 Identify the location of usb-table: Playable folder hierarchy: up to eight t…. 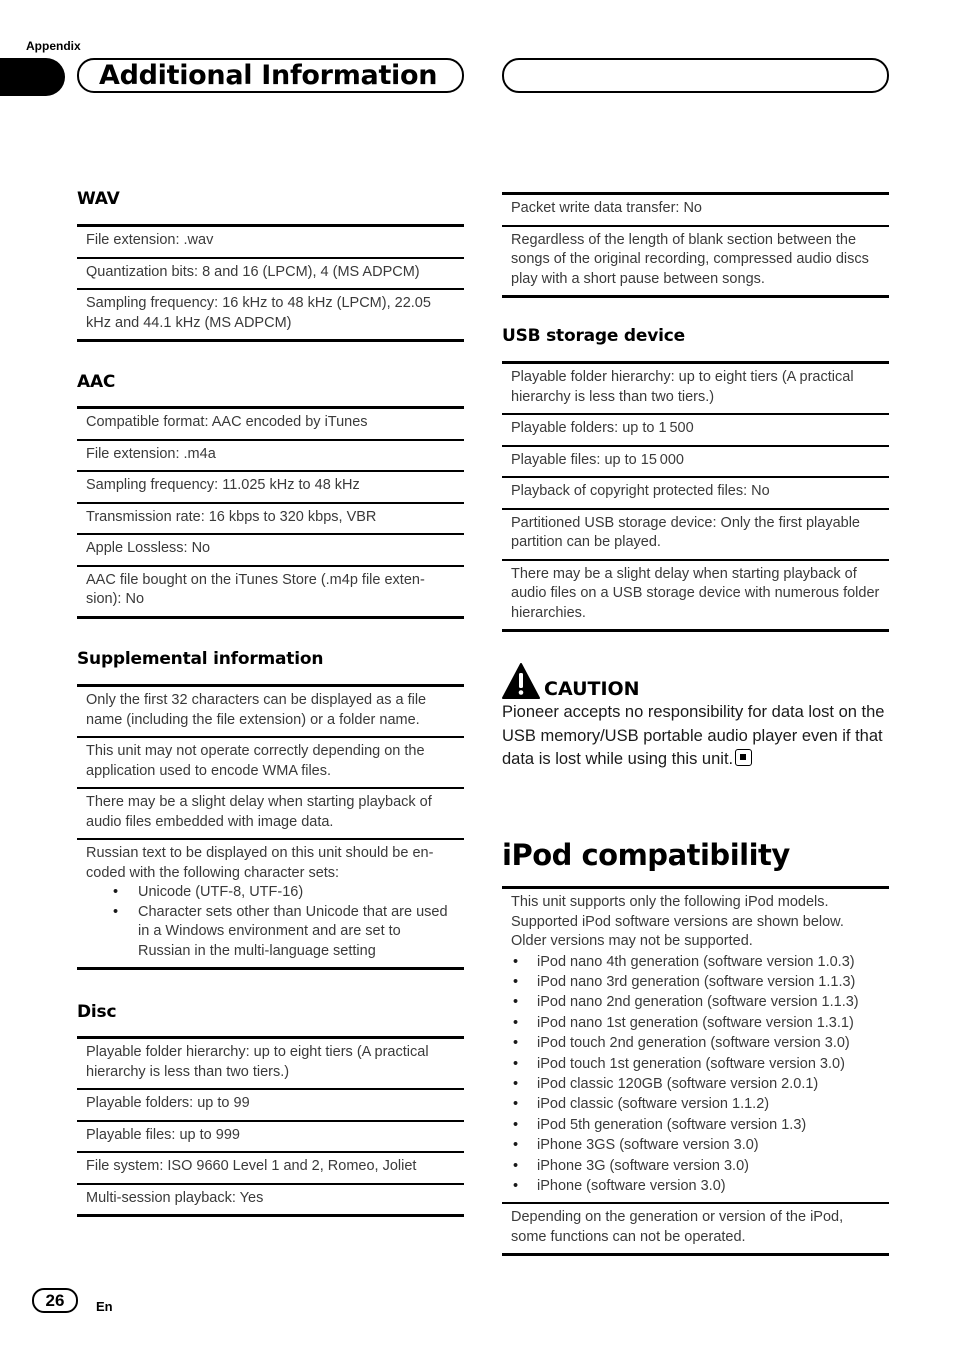
(695, 496).